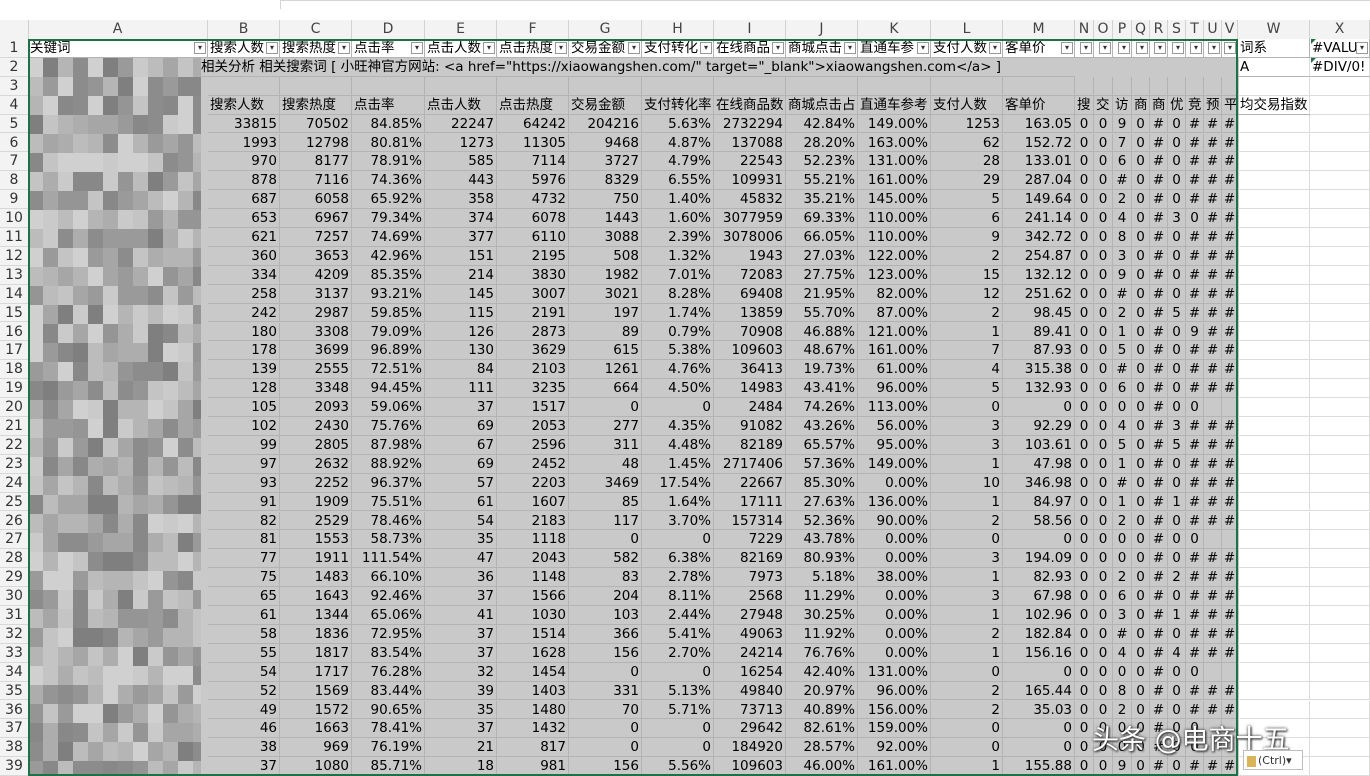 The height and width of the screenshot is (776, 1370). What do you see at coordinates (533, 29) in the screenshot?
I see `column-header-F: F` at bounding box center [533, 29].